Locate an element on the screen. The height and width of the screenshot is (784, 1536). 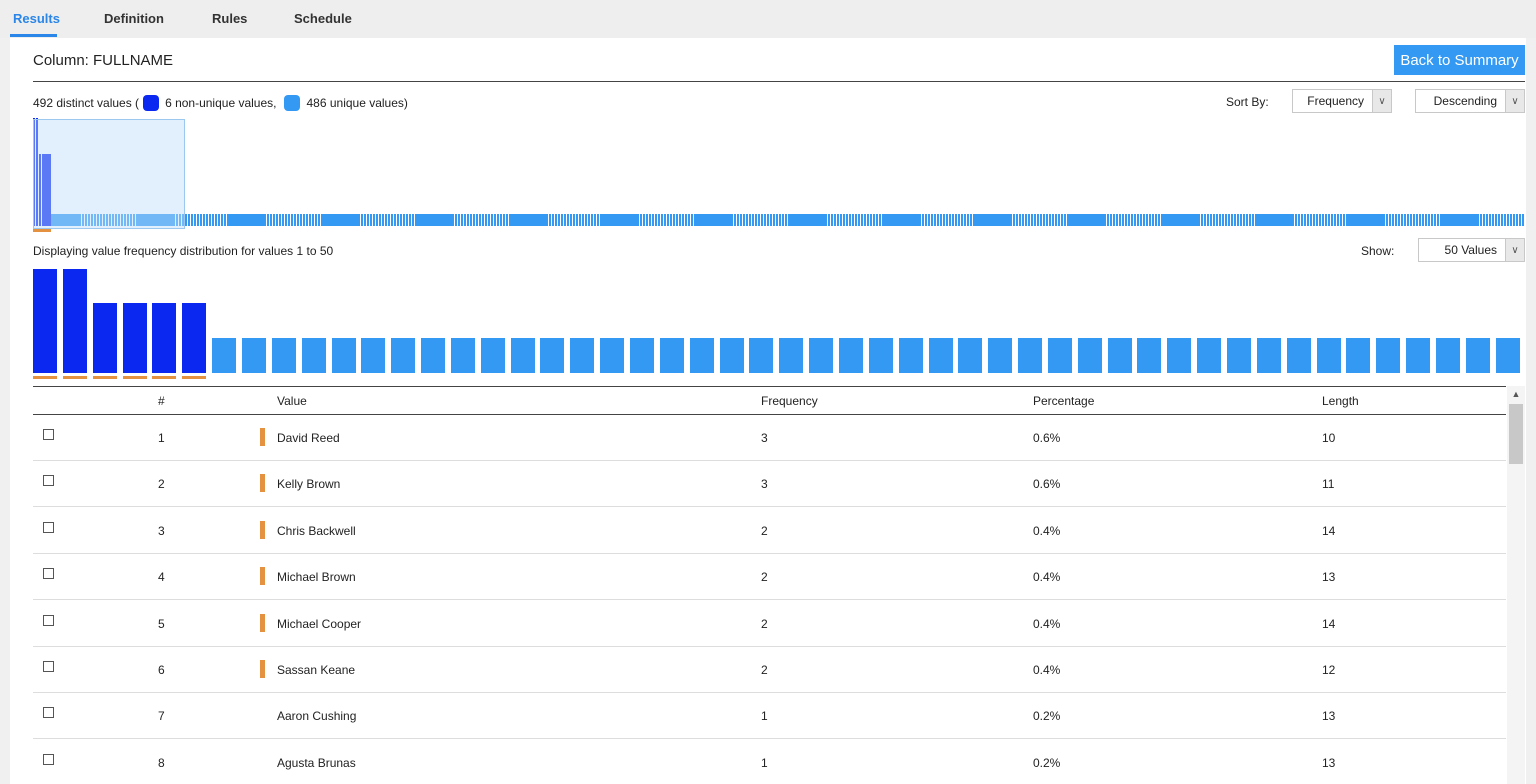
sort-order-select: Descending ∨ is located at coordinates (1470, 101).